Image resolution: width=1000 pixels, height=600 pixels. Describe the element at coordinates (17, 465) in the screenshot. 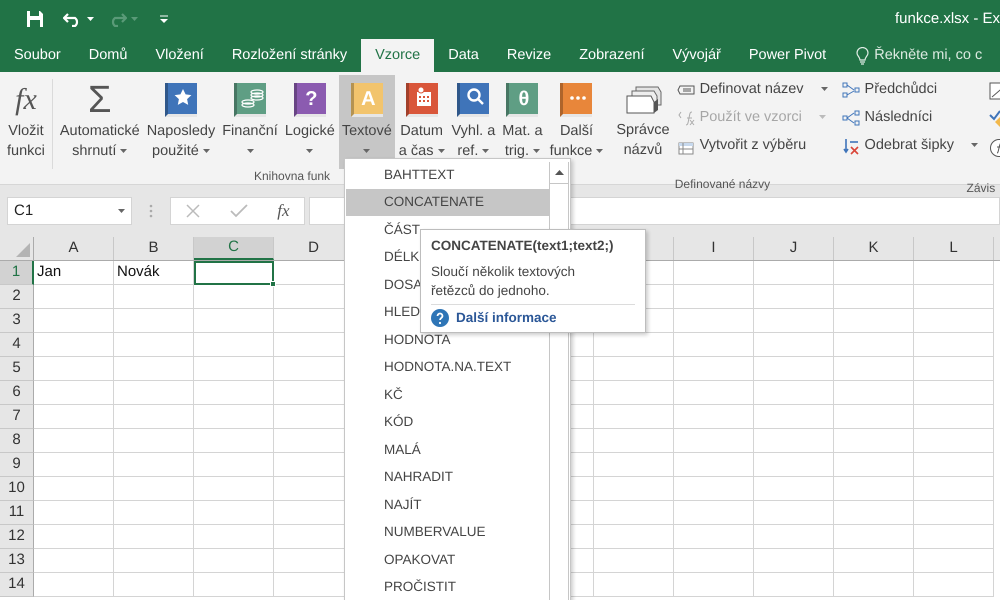

I see `row-header: 9` at that location.